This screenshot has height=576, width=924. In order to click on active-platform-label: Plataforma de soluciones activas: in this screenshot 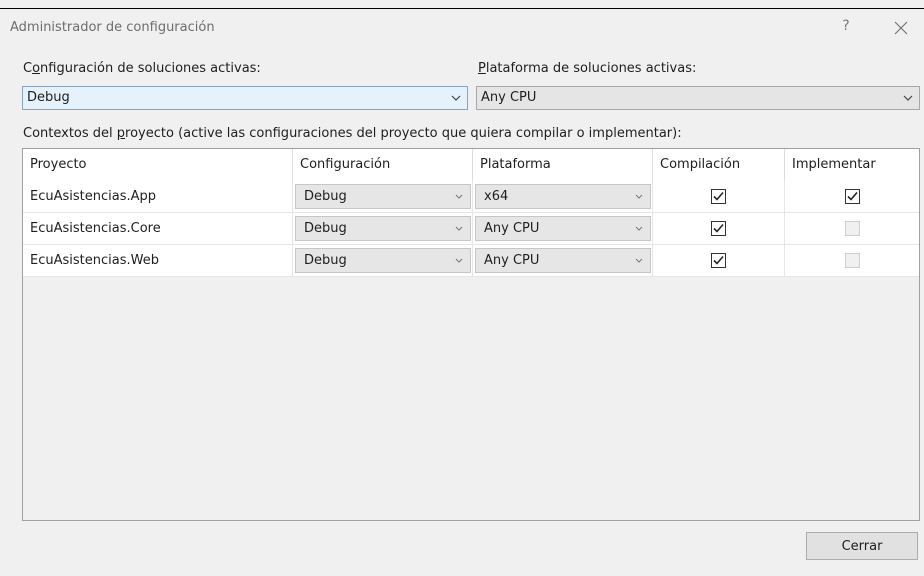, I will do `click(587, 68)`.